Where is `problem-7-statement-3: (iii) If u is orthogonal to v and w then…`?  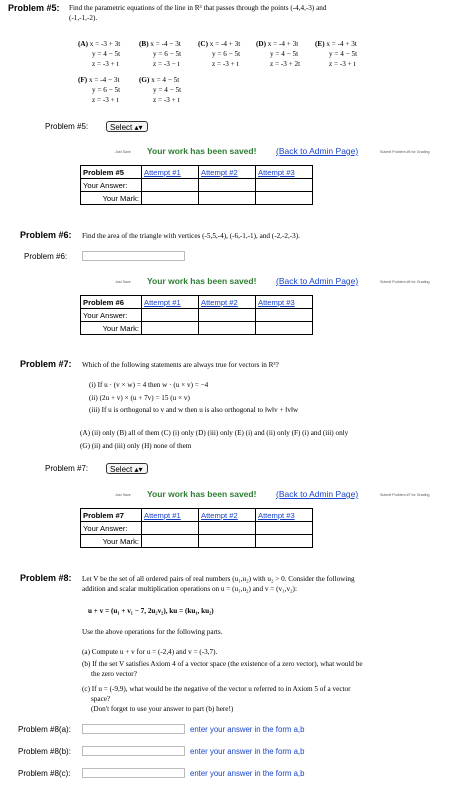
problem-7-statement-3: (iii) If u is orthogonal to v and w then… is located at coordinates (194, 410).